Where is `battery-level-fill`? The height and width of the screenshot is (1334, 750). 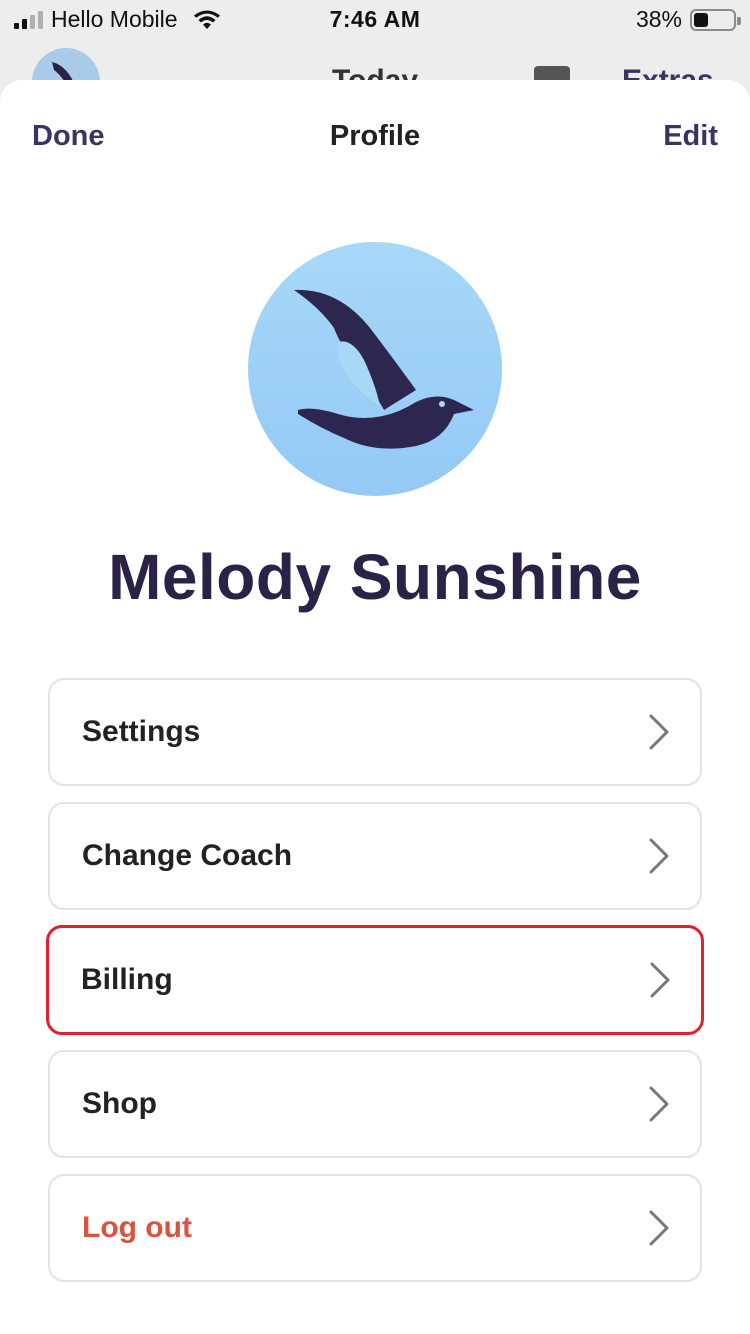
battery-level-fill is located at coordinates (701, 19).